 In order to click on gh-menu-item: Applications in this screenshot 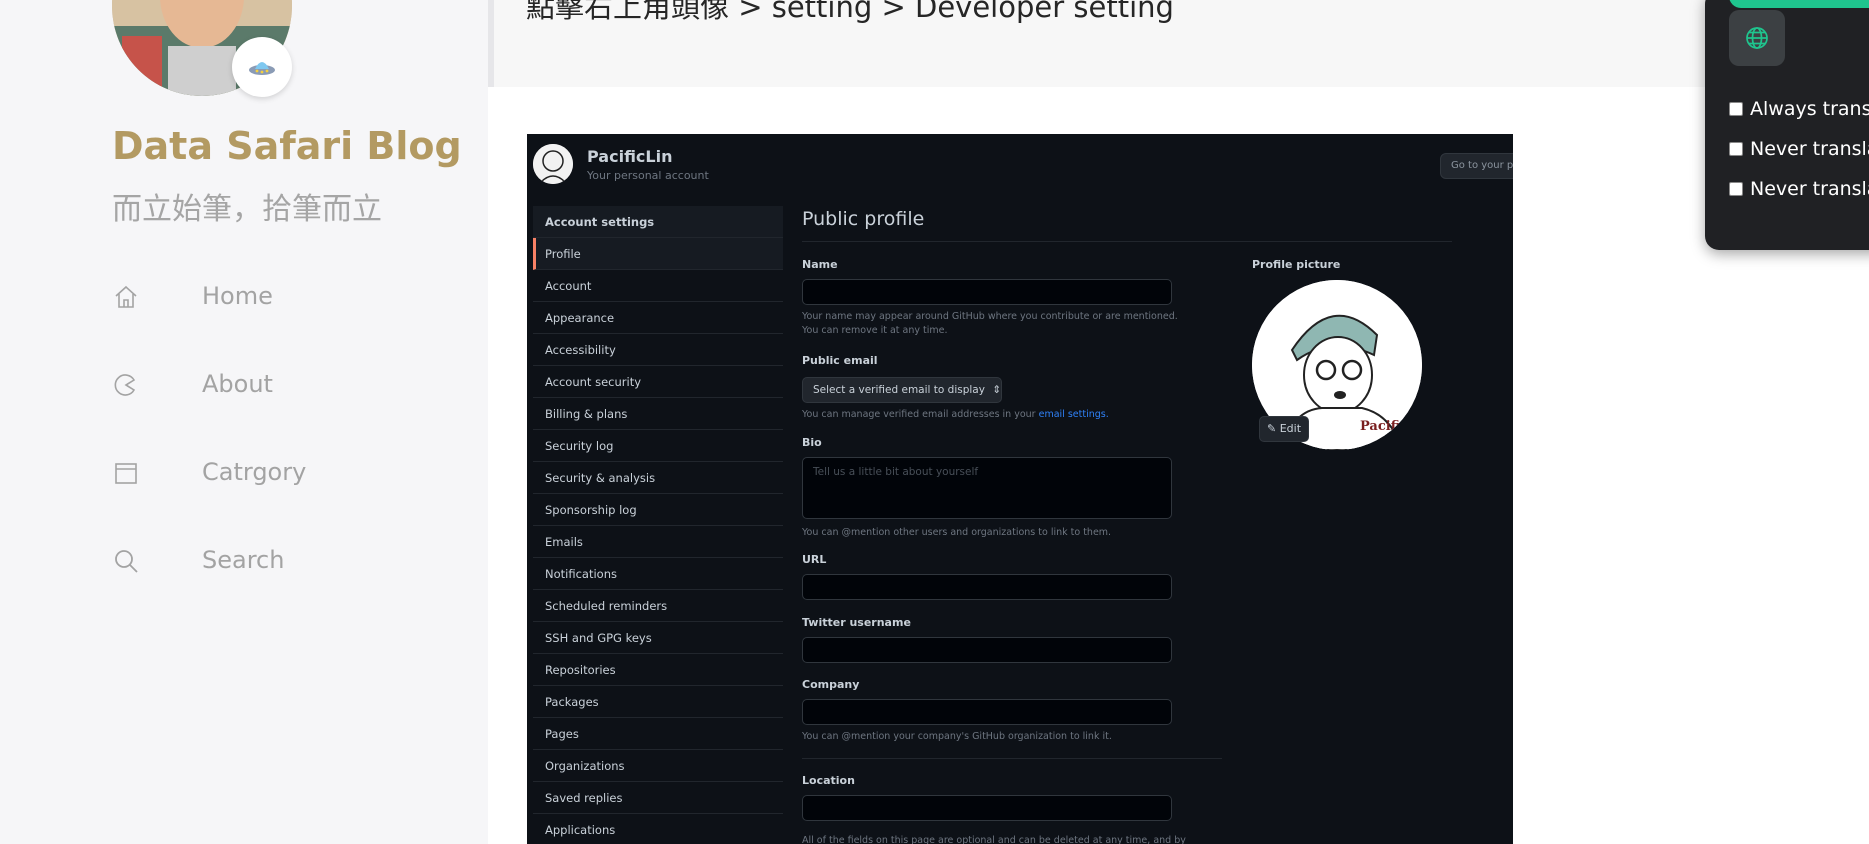, I will do `click(658, 829)`.